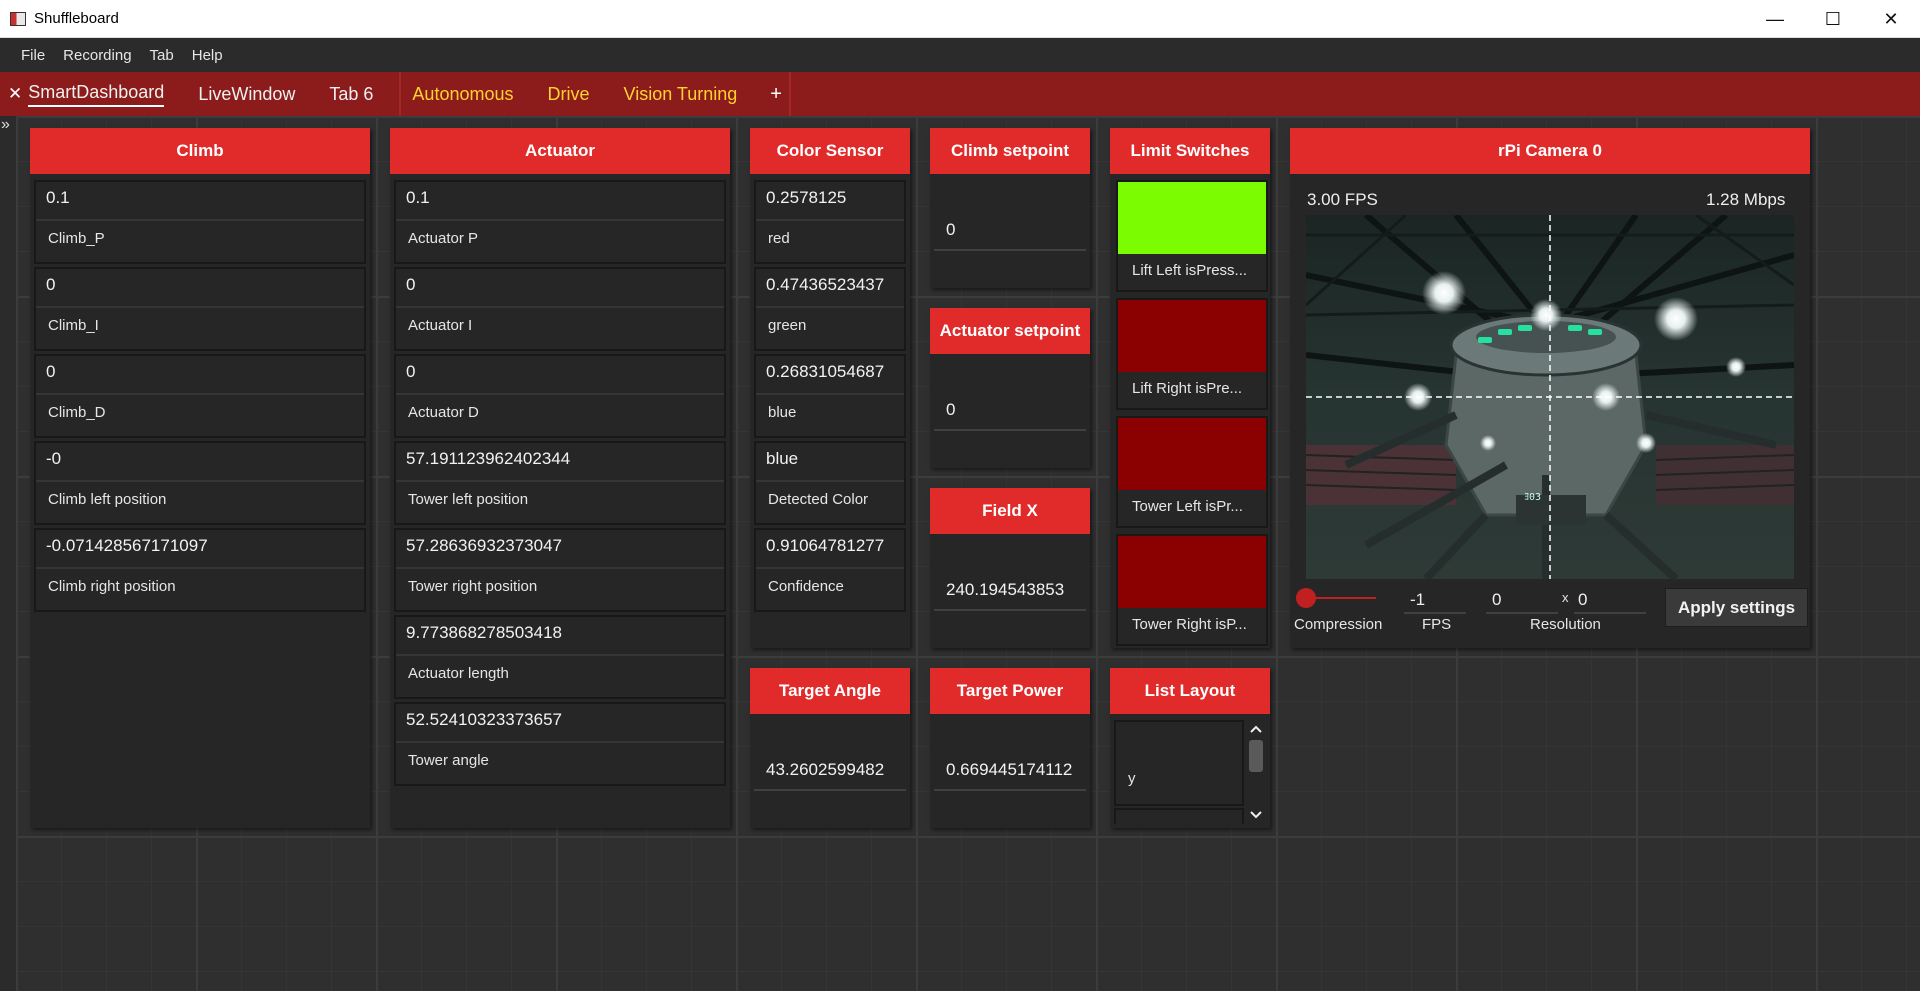 The height and width of the screenshot is (991, 1920). What do you see at coordinates (834, 770) in the screenshot?
I see `target-angle-value: 43.2602599482` at bounding box center [834, 770].